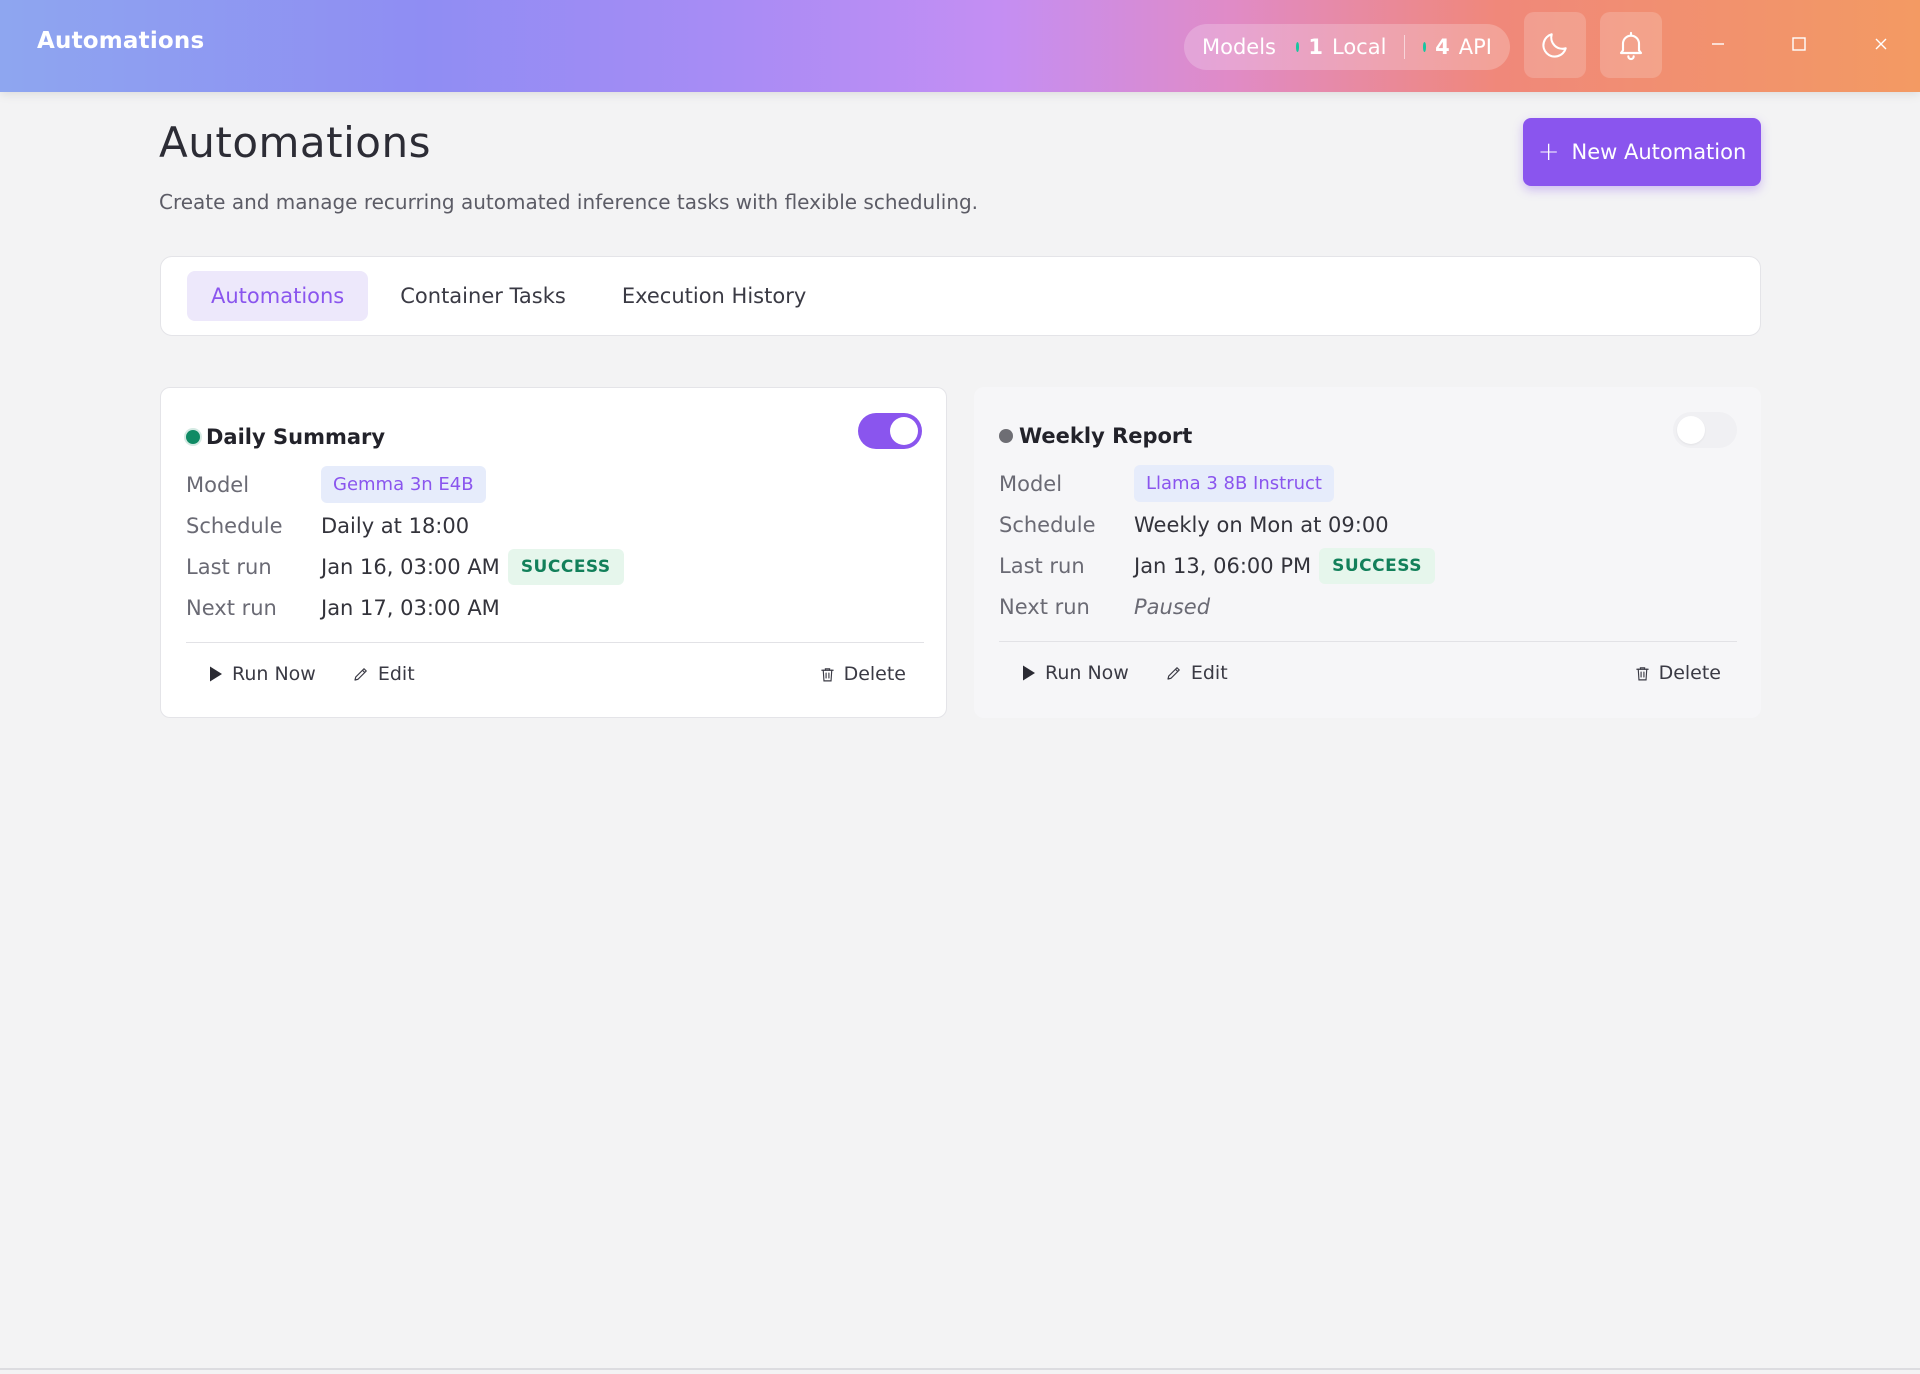 This screenshot has width=1920, height=1374. Describe the element at coordinates (960, 46) in the screenshot. I see `title-bar: Automations Models 1 Local 4 API` at that location.